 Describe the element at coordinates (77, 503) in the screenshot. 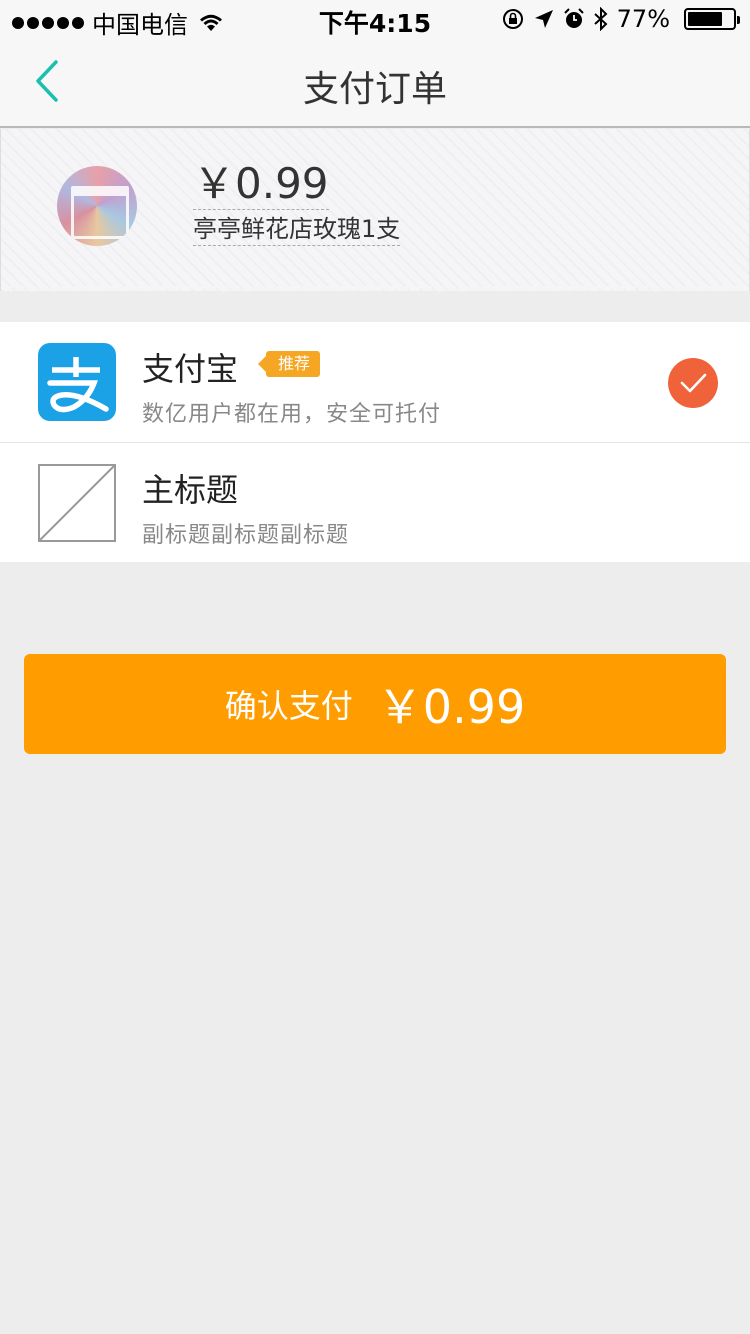

I see `image-placeholder-icon` at that location.